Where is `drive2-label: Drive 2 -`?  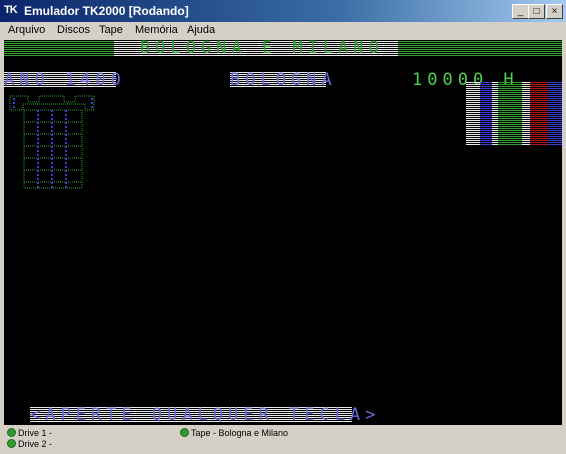 drive2-label: Drive 2 - is located at coordinates (35, 444).